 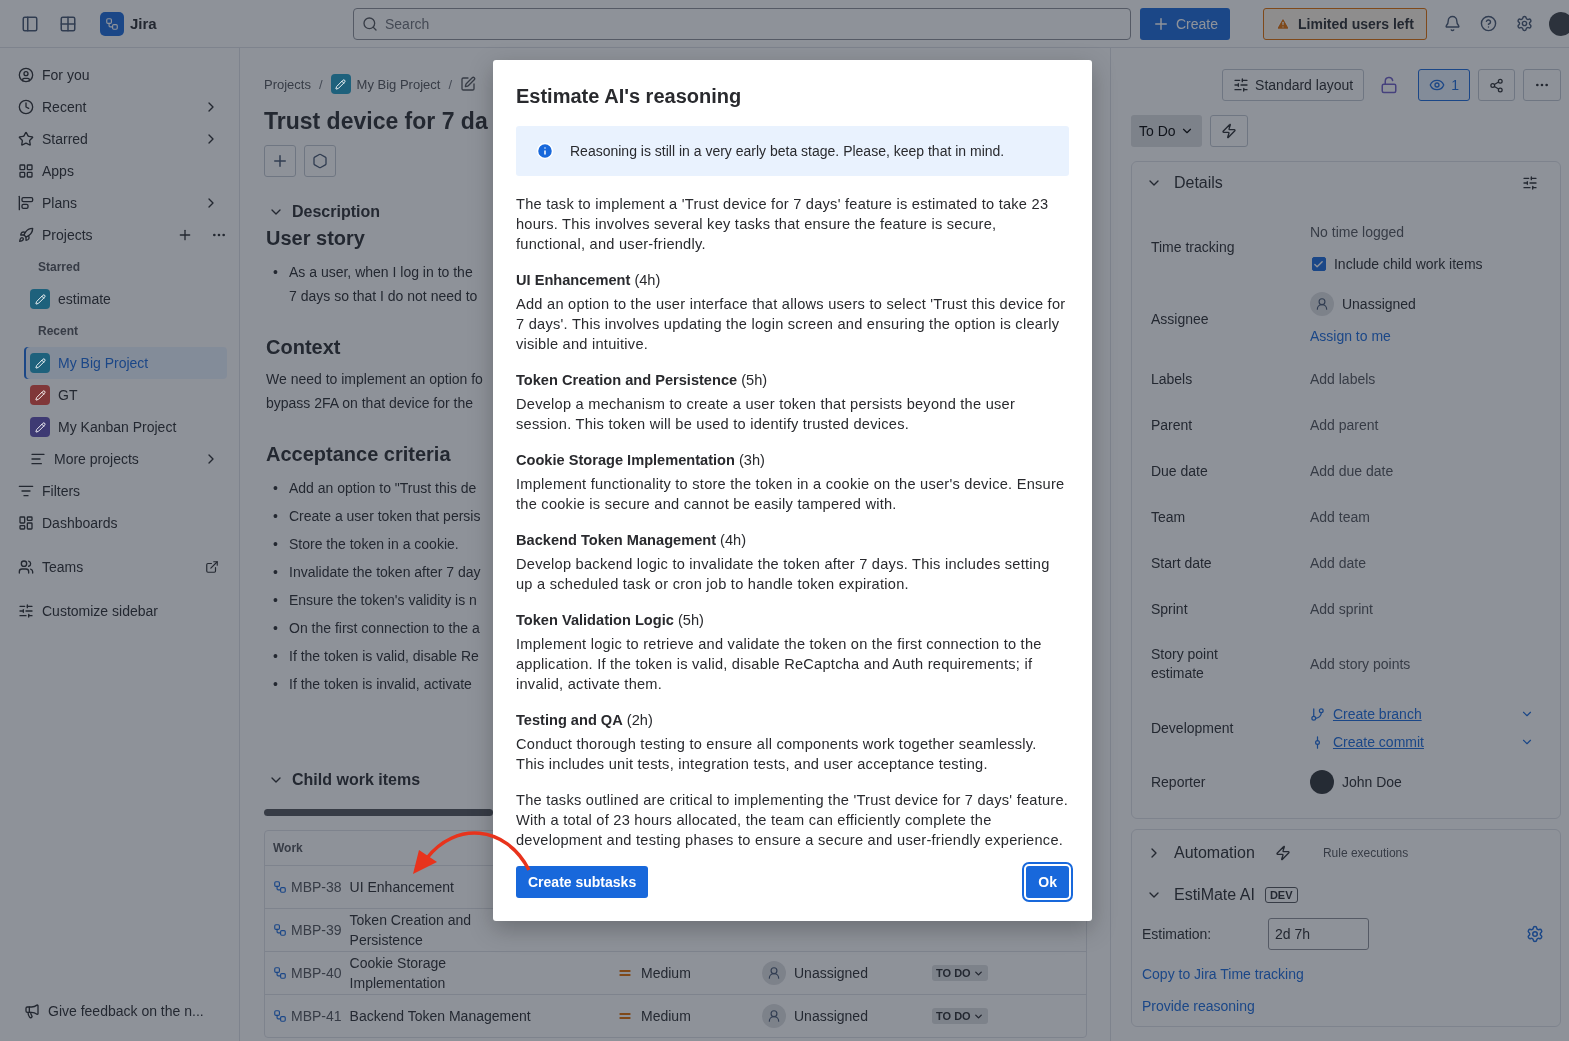 I want to click on checkbox, so click(x=1318, y=264).